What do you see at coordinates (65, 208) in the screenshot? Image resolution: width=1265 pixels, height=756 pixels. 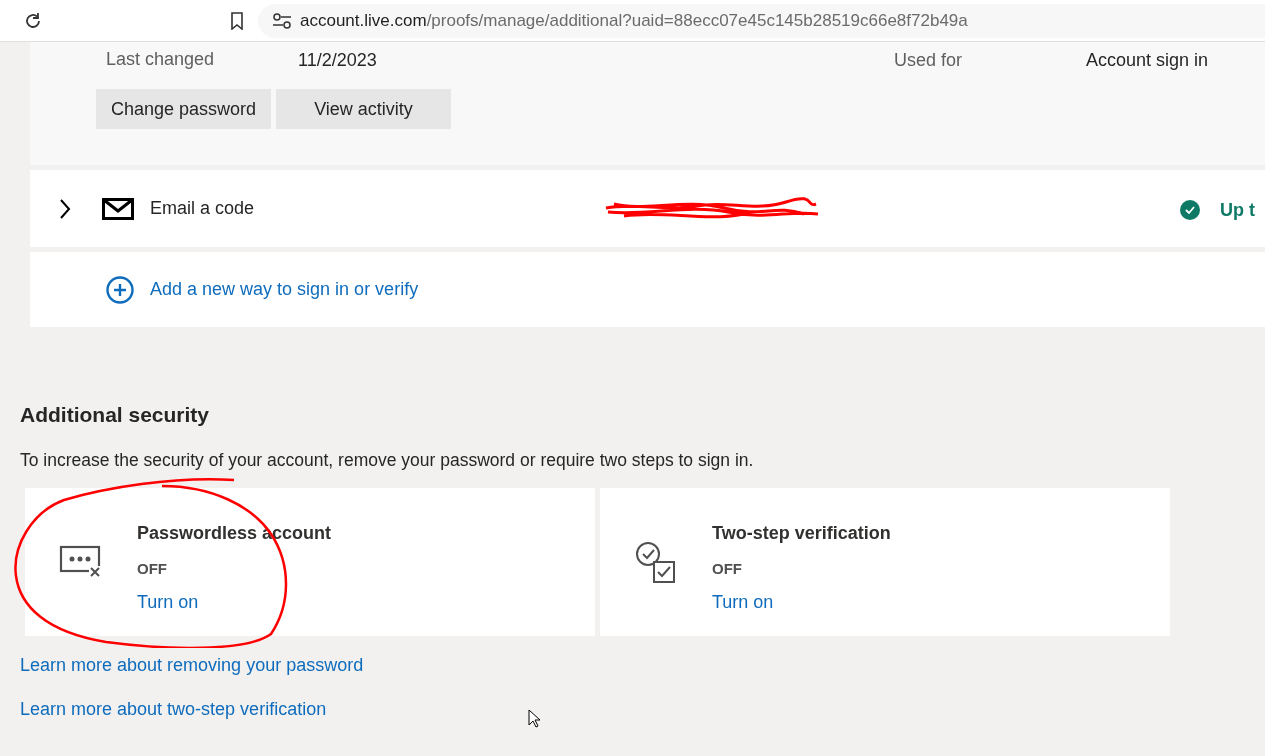 I see `chevron-icon` at bounding box center [65, 208].